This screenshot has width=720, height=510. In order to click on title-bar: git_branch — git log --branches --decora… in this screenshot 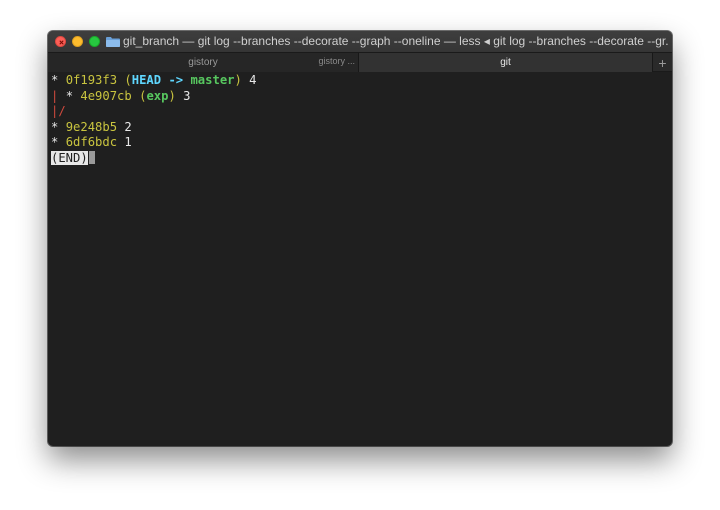, I will do `click(360, 41)`.